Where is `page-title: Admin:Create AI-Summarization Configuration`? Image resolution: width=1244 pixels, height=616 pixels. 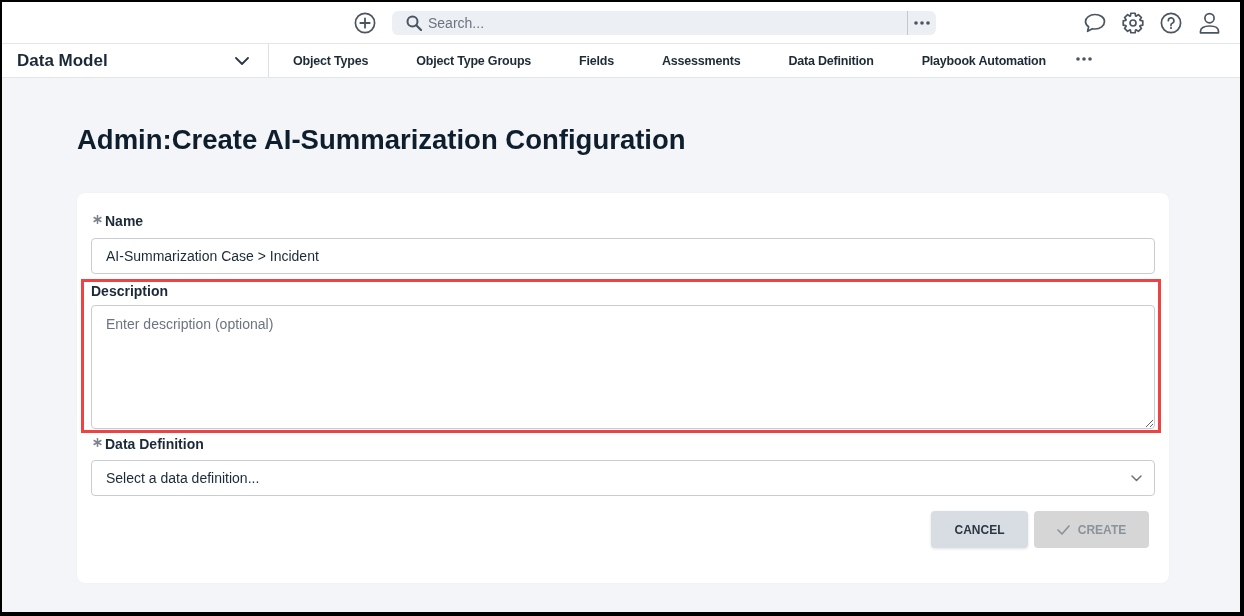
page-title: Admin:Create AI-Summarization Configuration is located at coordinates (381, 140).